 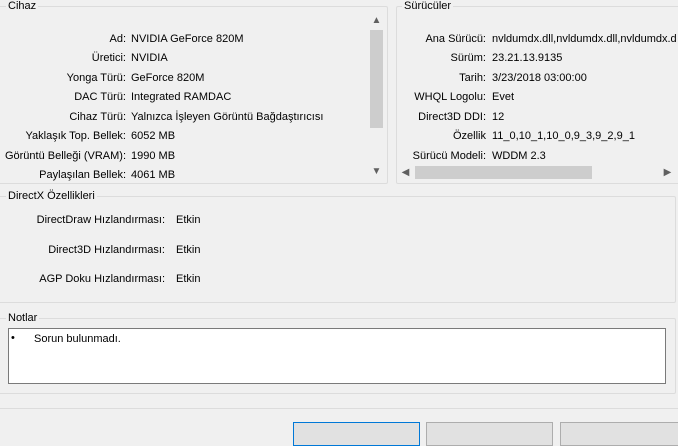 What do you see at coordinates (106, 250) in the screenshot?
I see `direct3d-accel-label: Direct3D Hızlandırması:` at bounding box center [106, 250].